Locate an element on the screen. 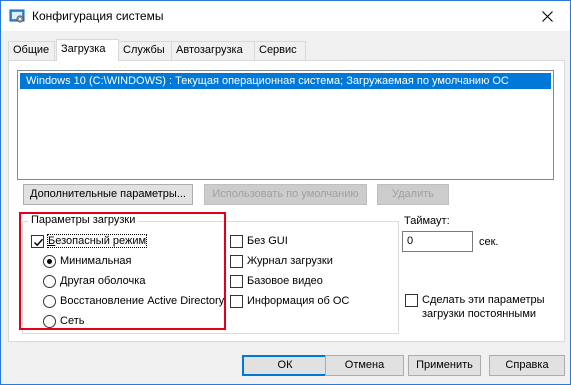 This screenshot has width=571, height=385. tab-general: Общие is located at coordinates (31, 50).